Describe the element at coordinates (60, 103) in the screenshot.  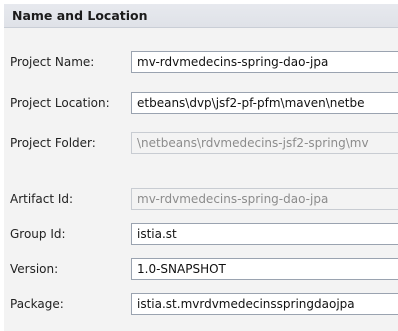
I see `project-location-label: Project Location:` at that location.